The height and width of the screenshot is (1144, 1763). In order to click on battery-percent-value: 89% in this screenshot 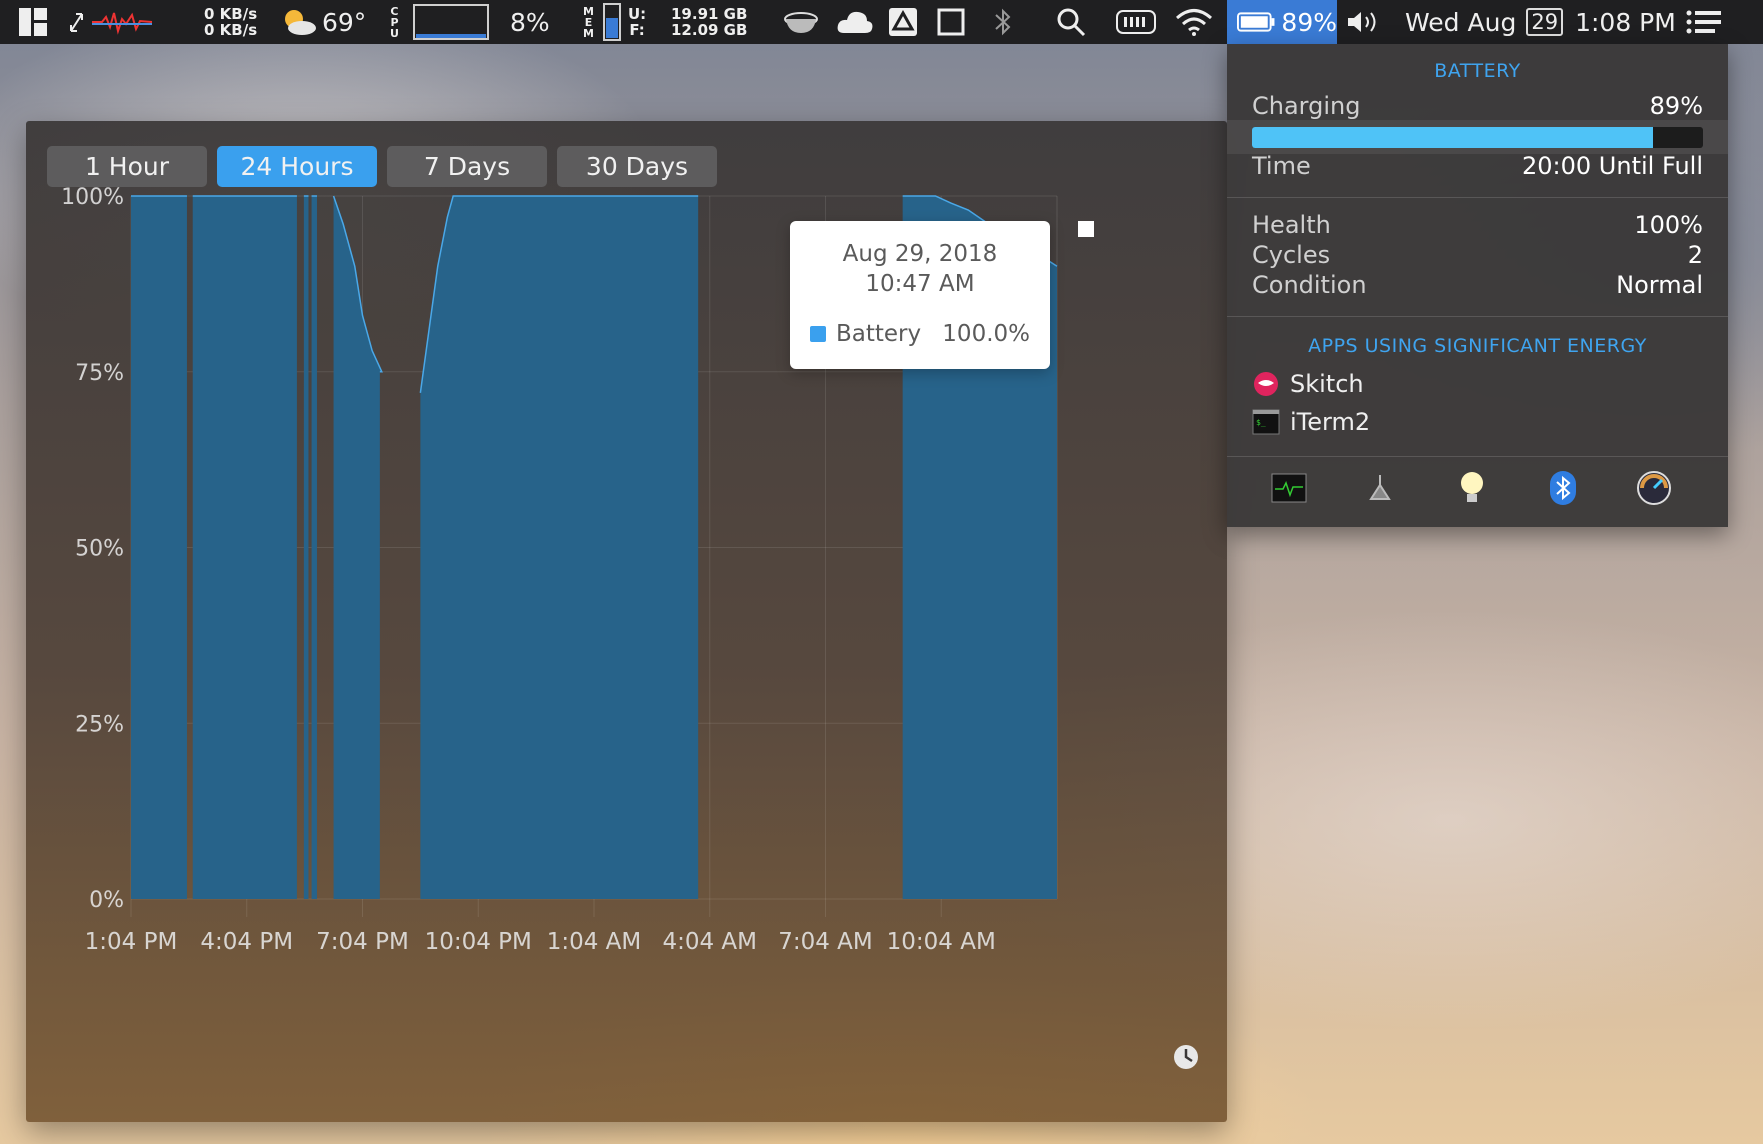, I will do `click(1309, 22)`.